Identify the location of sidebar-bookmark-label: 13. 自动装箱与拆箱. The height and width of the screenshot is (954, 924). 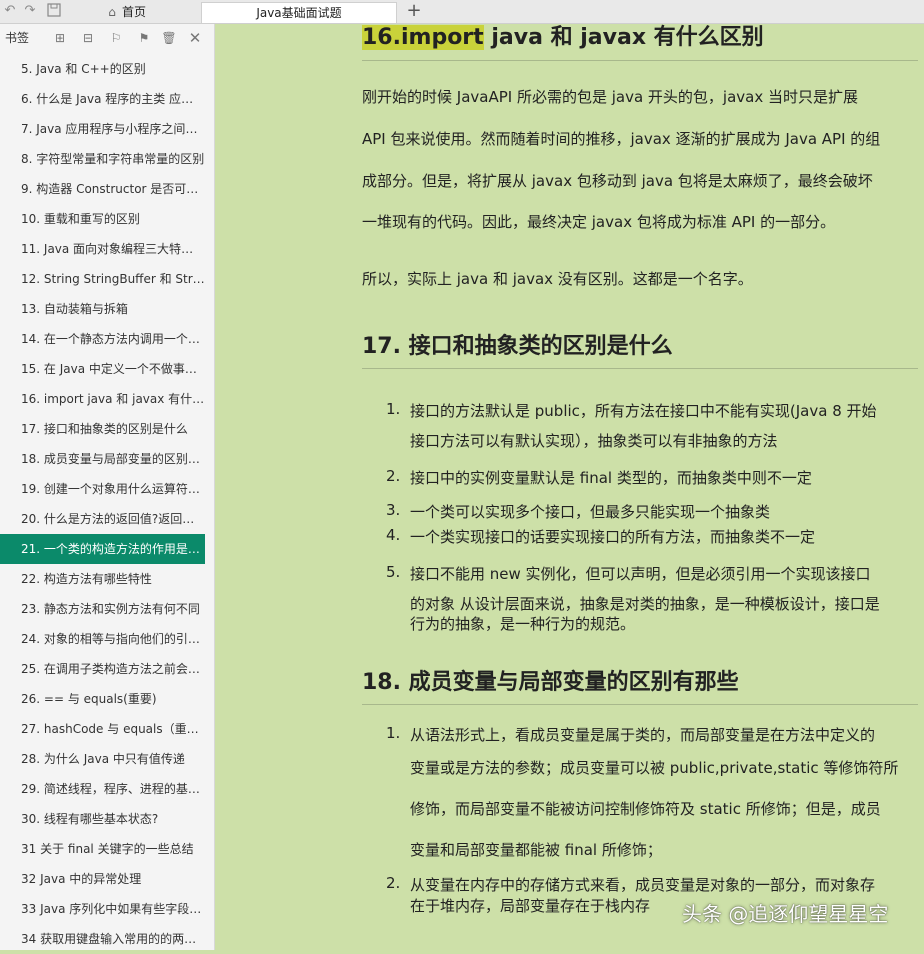
(74, 309).